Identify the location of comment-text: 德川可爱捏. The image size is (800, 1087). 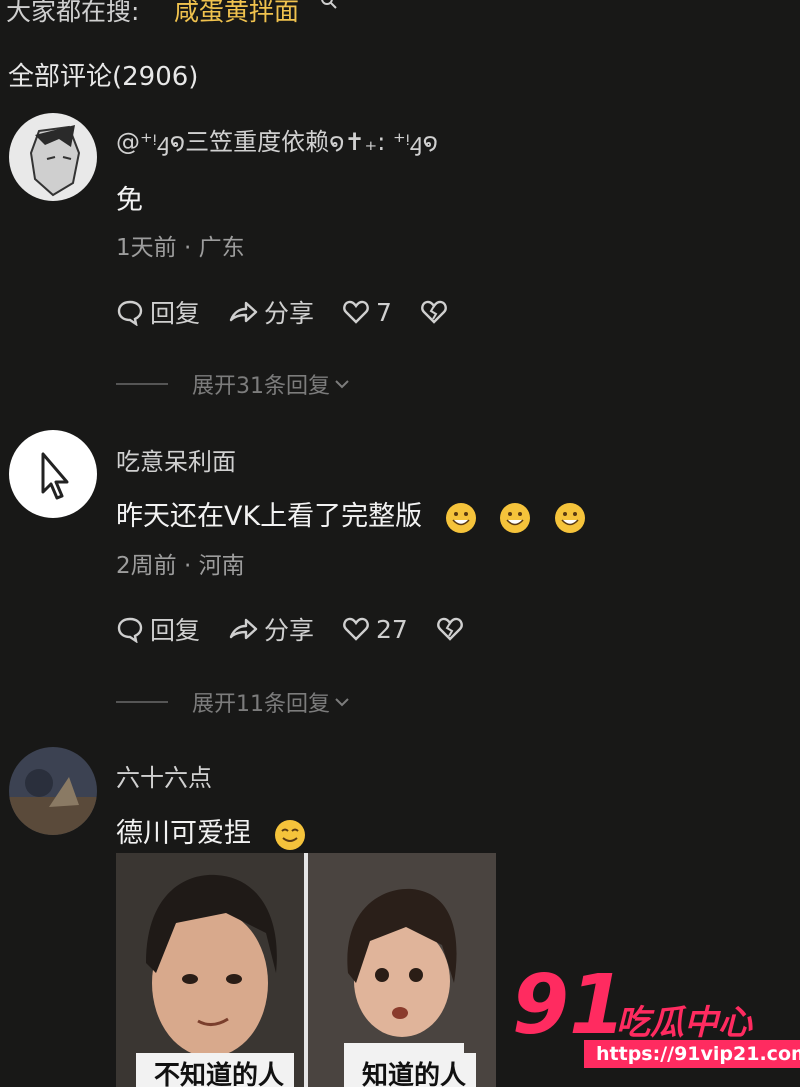
(211, 831).